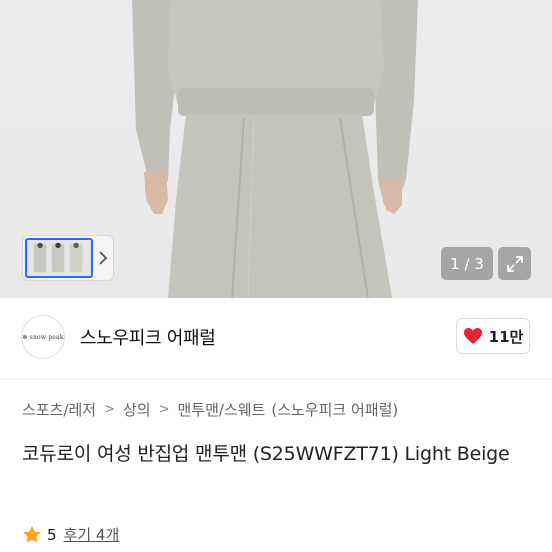  Describe the element at coordinates (221, 409) in the screenshot. I see `breadcrumb-item-sweatshirts: 맨투맨/스웨트` at that location.